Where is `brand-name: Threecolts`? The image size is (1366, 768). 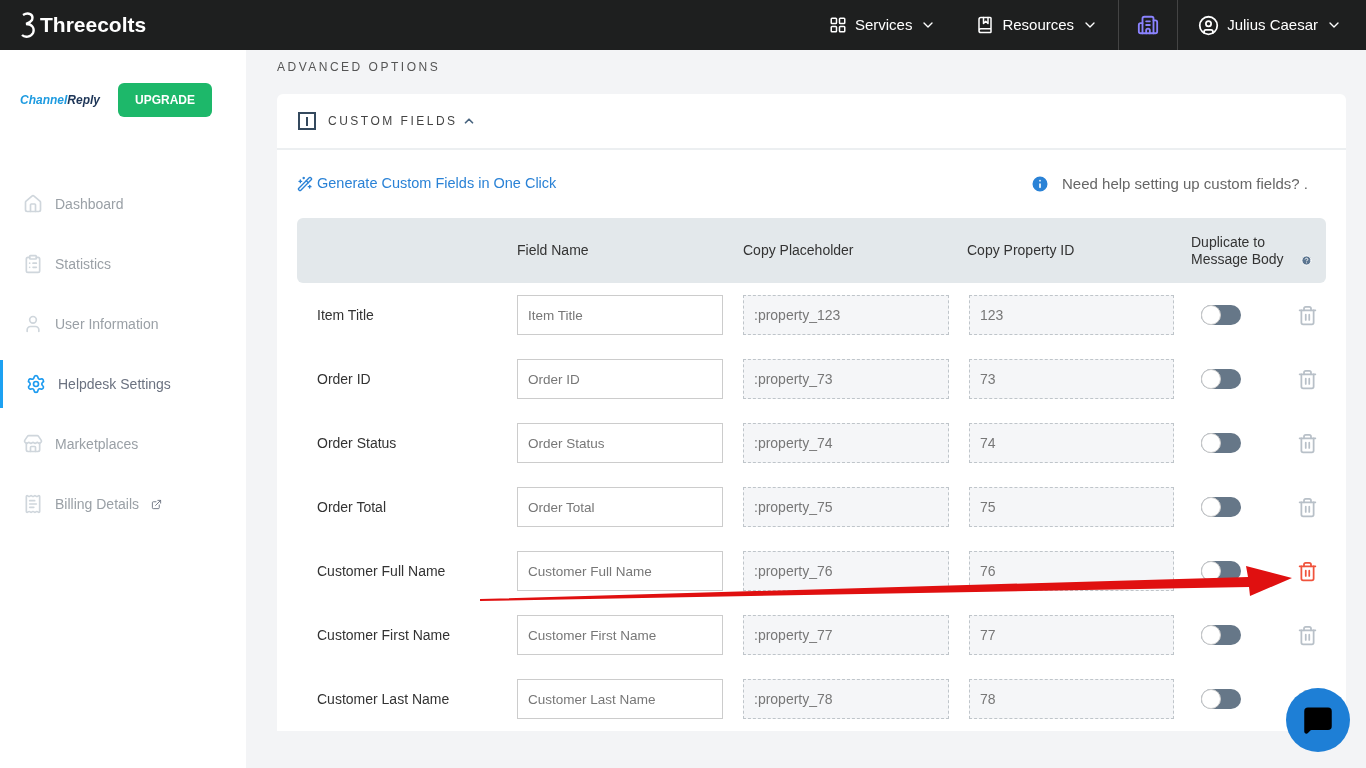
brand-name: Threecolts is located at coordinates (93, 25).